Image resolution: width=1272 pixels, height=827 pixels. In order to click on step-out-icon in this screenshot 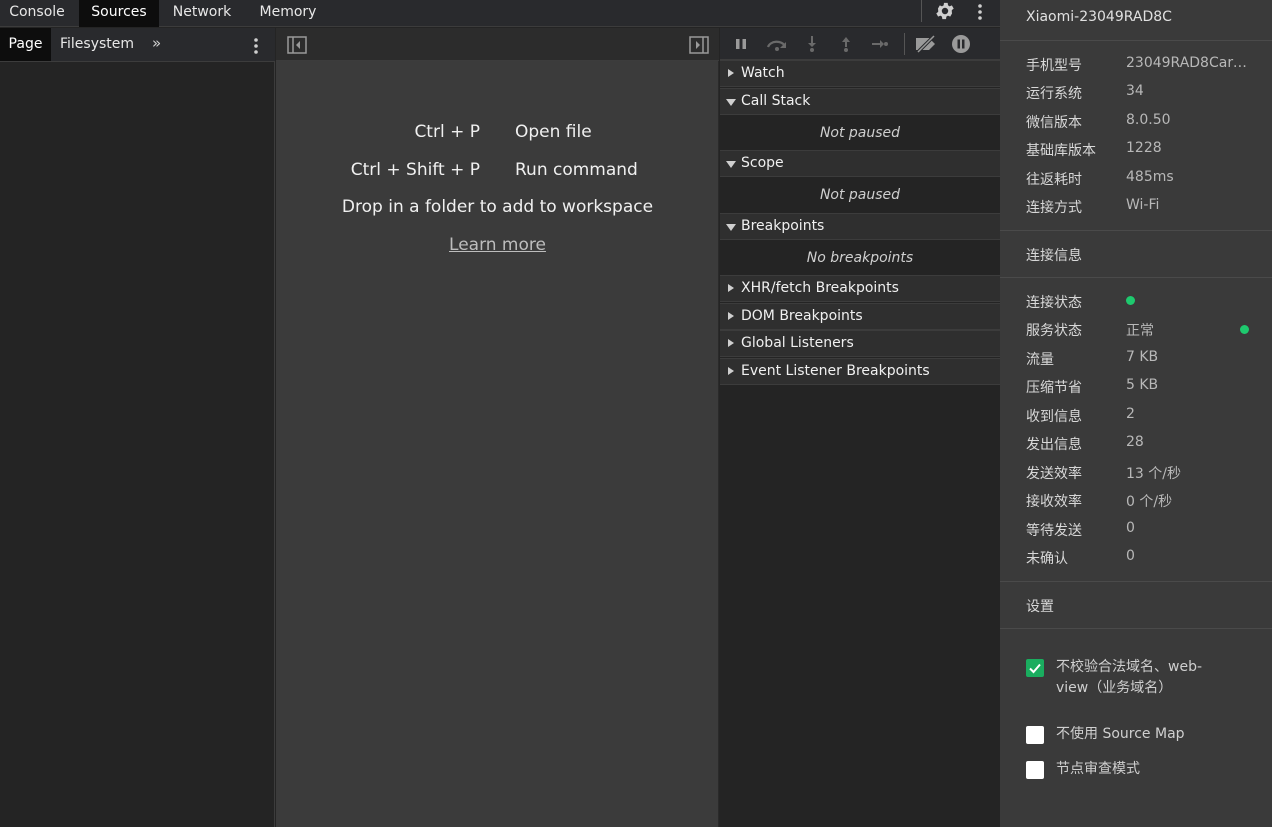, I will do `click(846, 44)`.